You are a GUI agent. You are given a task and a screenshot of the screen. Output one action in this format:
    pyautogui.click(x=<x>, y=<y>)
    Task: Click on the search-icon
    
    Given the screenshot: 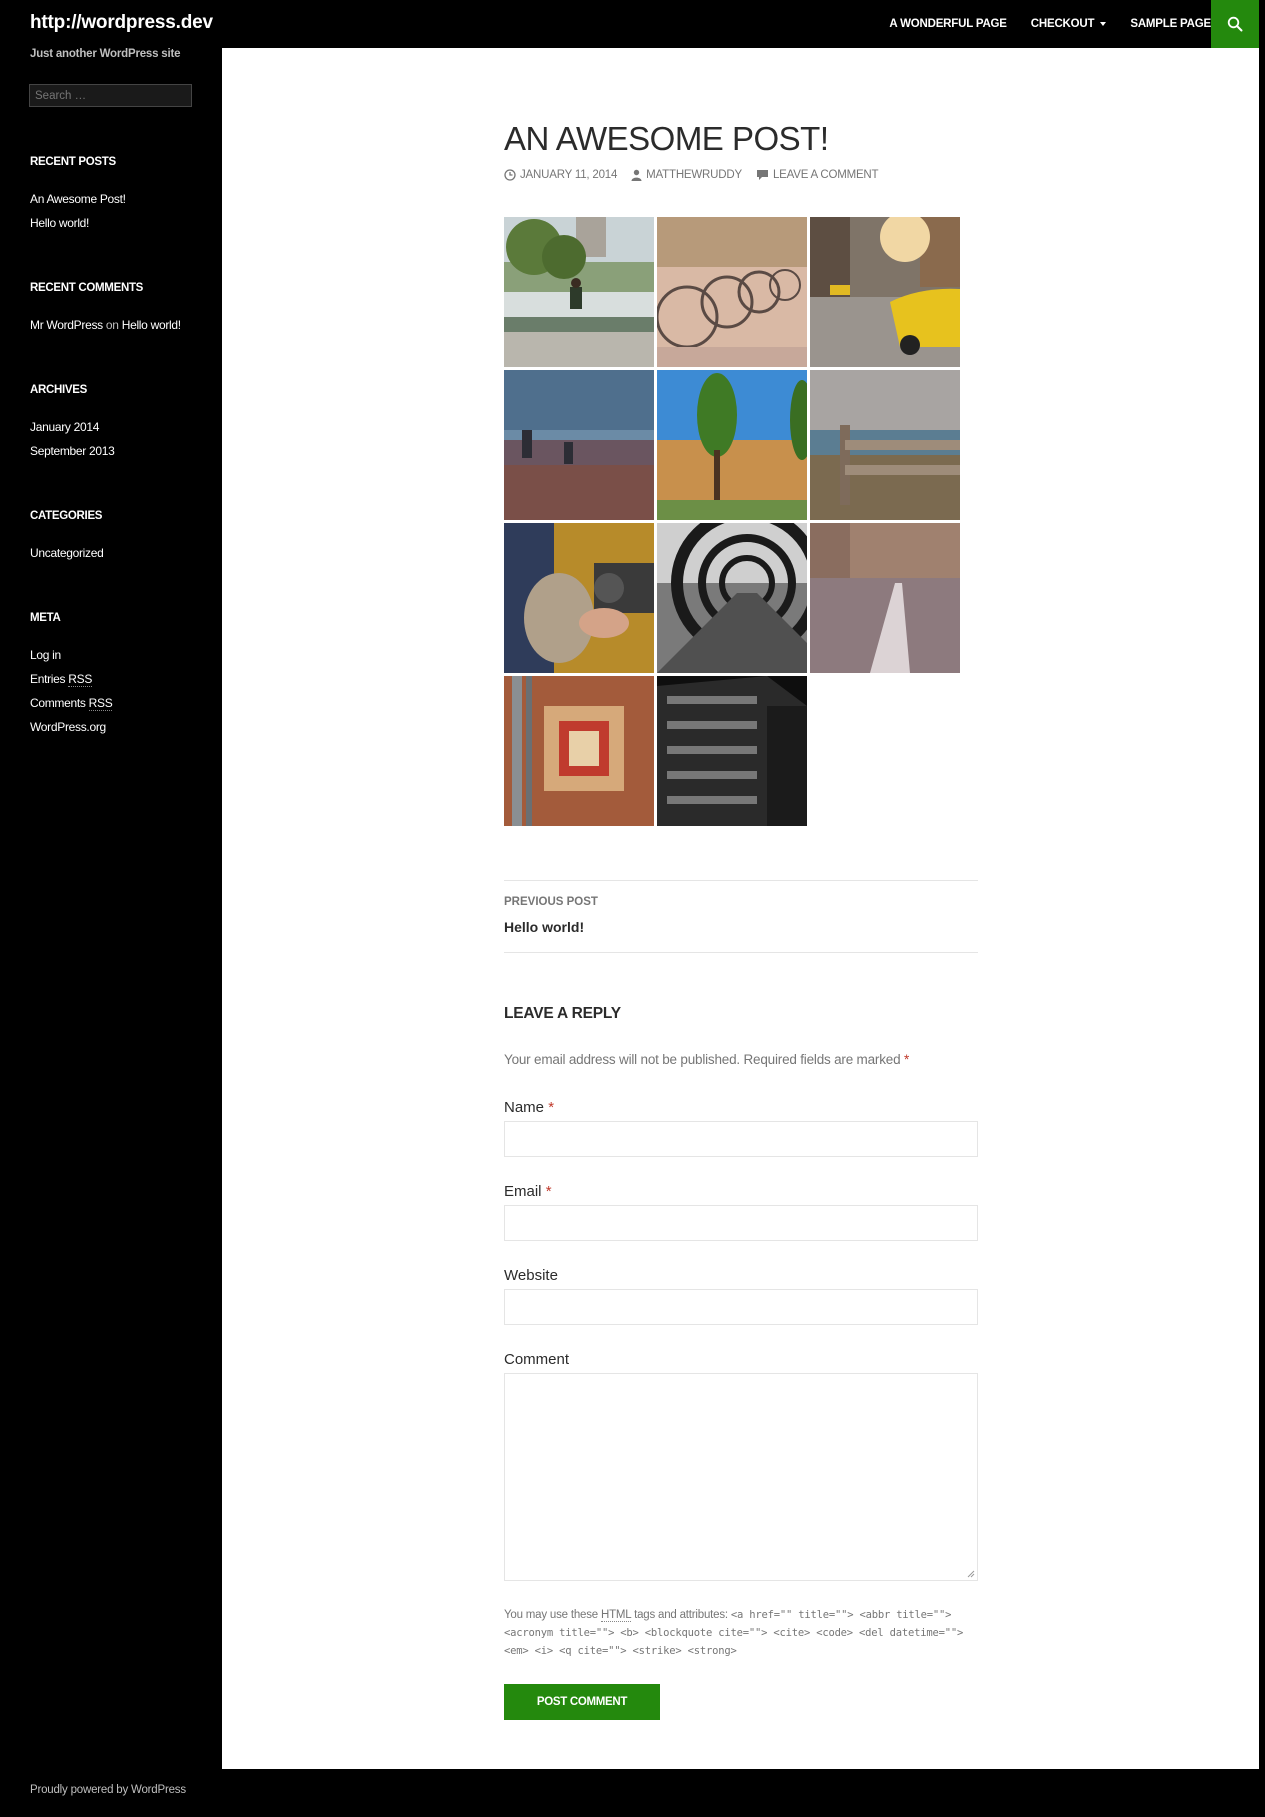 What is the action you would take?
    pyautogui.click(x=1235, y=24)
    